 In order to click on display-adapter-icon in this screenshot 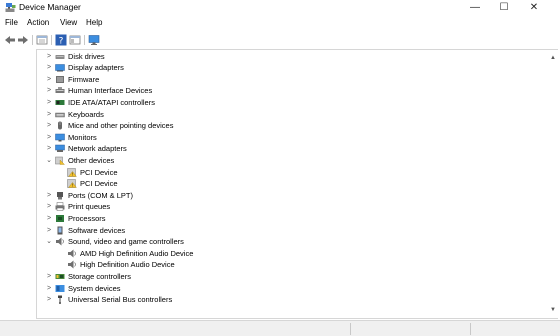, I will do `click(60, 68)`.